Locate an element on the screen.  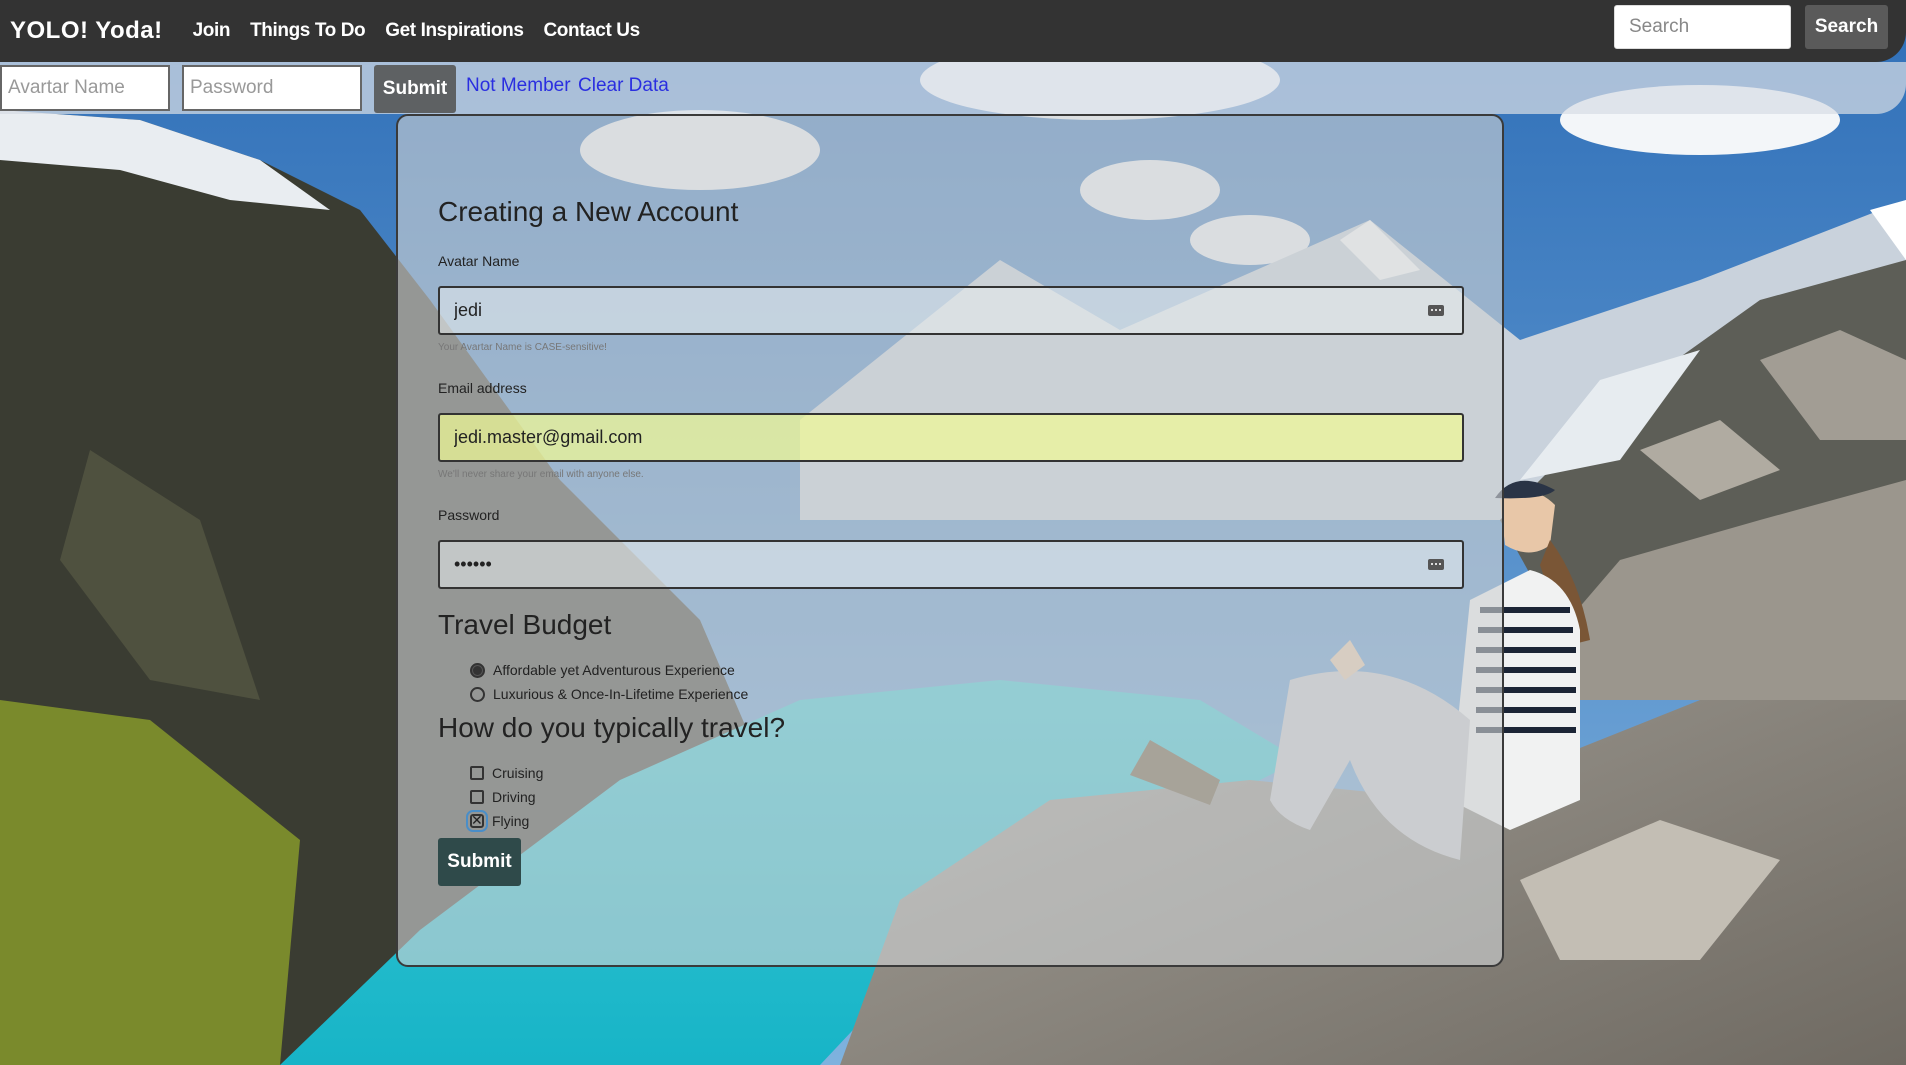
login-password-input is located at coordinates (272, 88).